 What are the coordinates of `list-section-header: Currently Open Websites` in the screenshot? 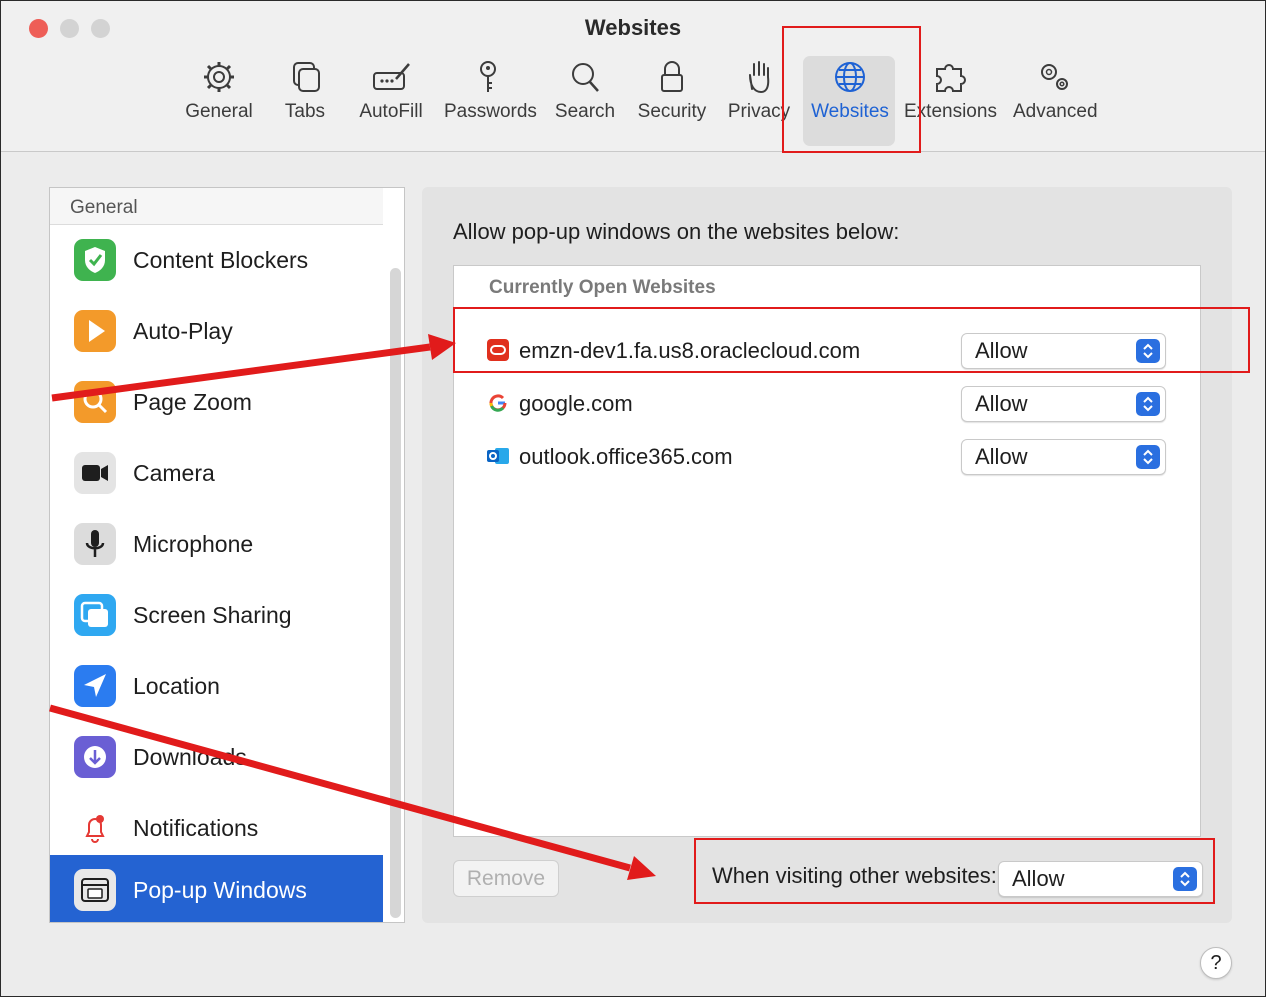 It's located at (602, 287).